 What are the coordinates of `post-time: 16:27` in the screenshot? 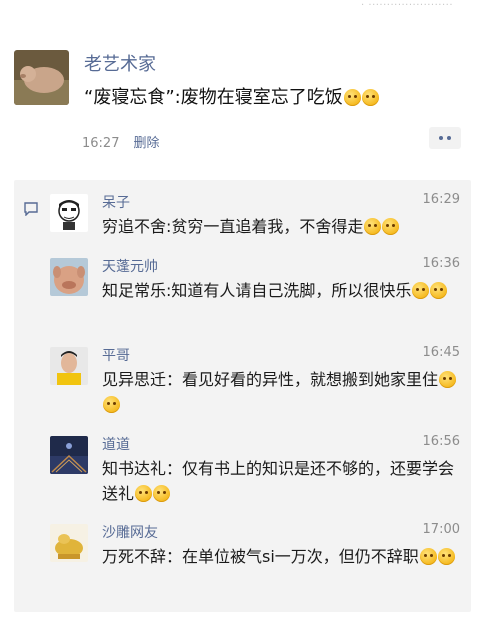 It's located at (101, 143).